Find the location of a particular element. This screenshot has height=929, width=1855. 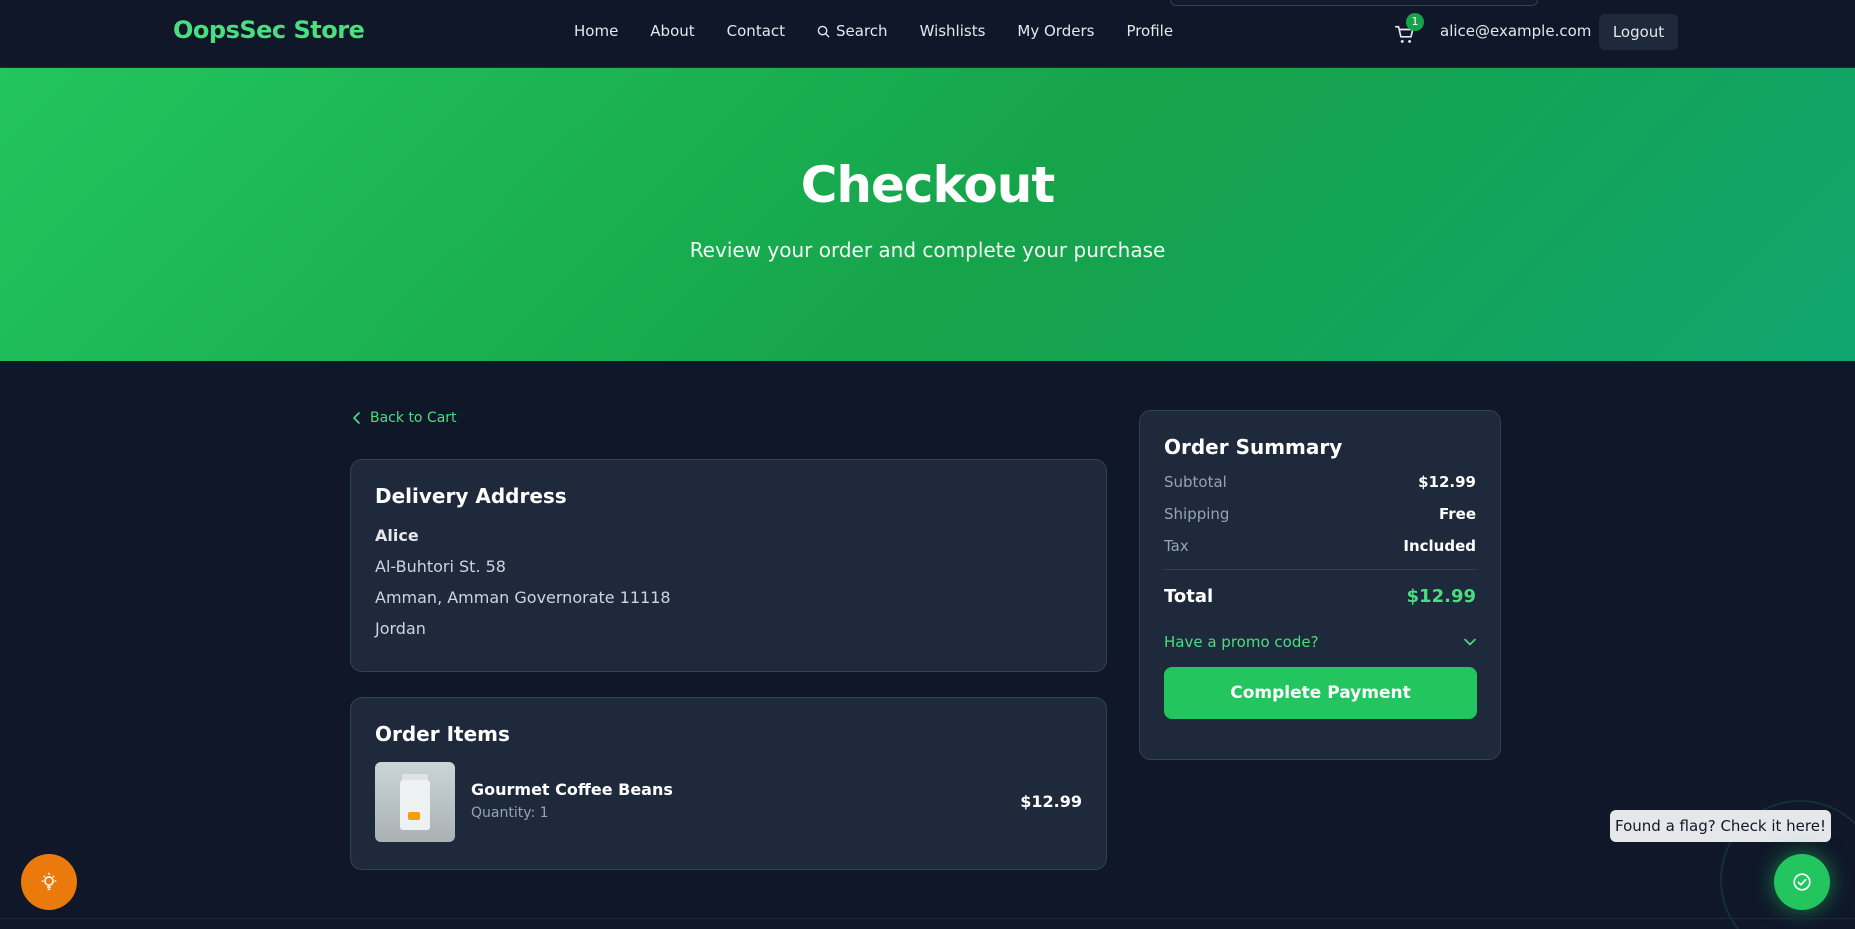

nav-search-link: Search is located at coordinates (852, 31).